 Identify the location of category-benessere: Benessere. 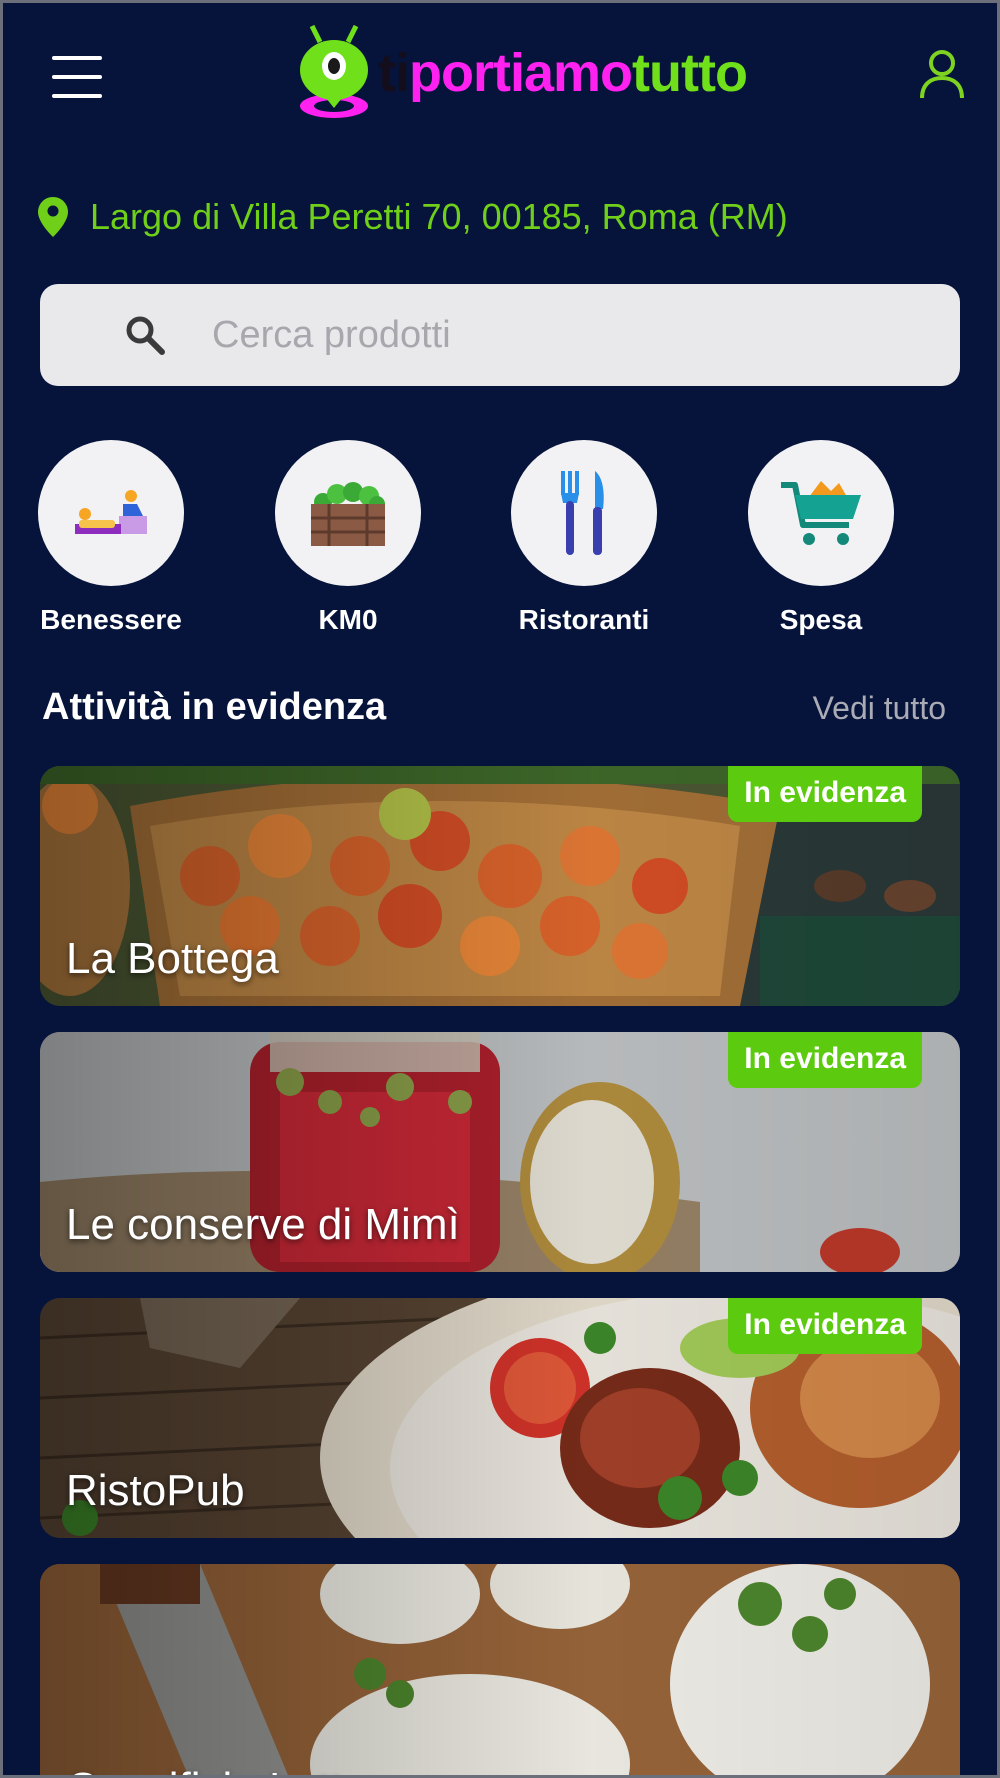
(111, 538).